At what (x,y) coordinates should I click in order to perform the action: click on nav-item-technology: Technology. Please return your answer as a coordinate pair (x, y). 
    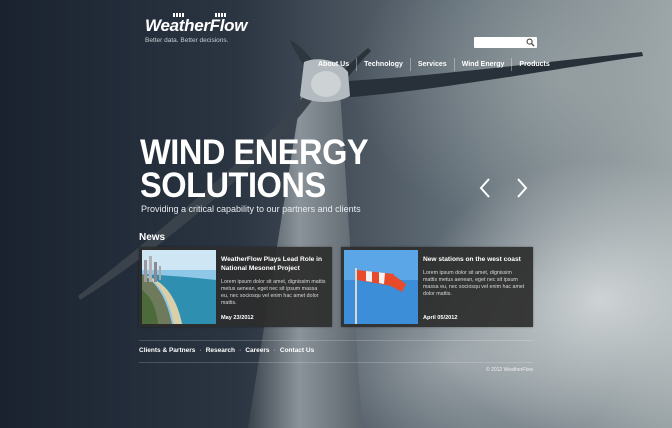
    Looking at the image, I should click on (384, 64).